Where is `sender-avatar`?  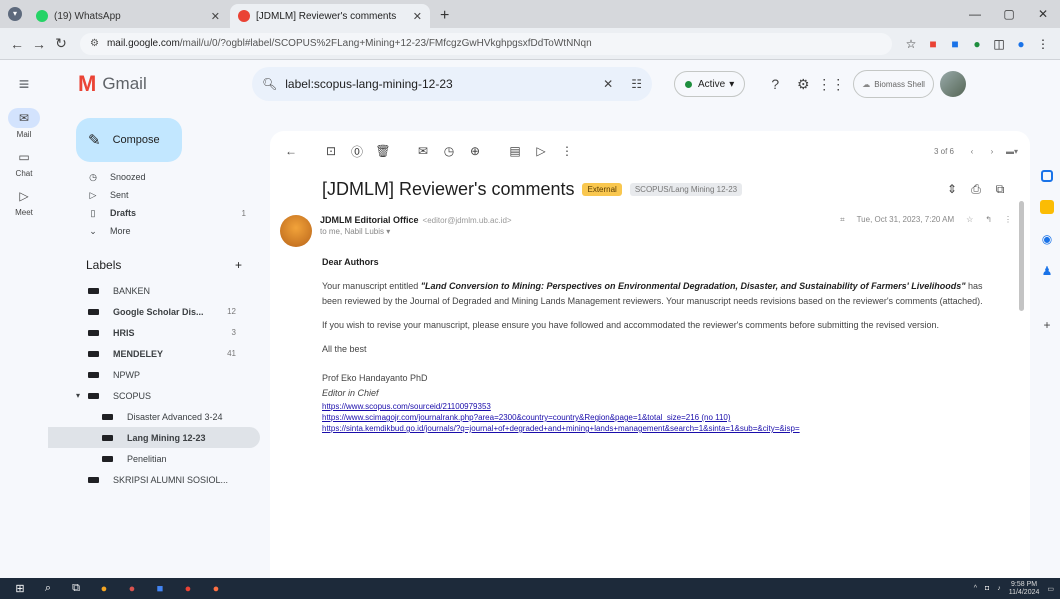 sender-avatar is located at coordinates (296, 231).